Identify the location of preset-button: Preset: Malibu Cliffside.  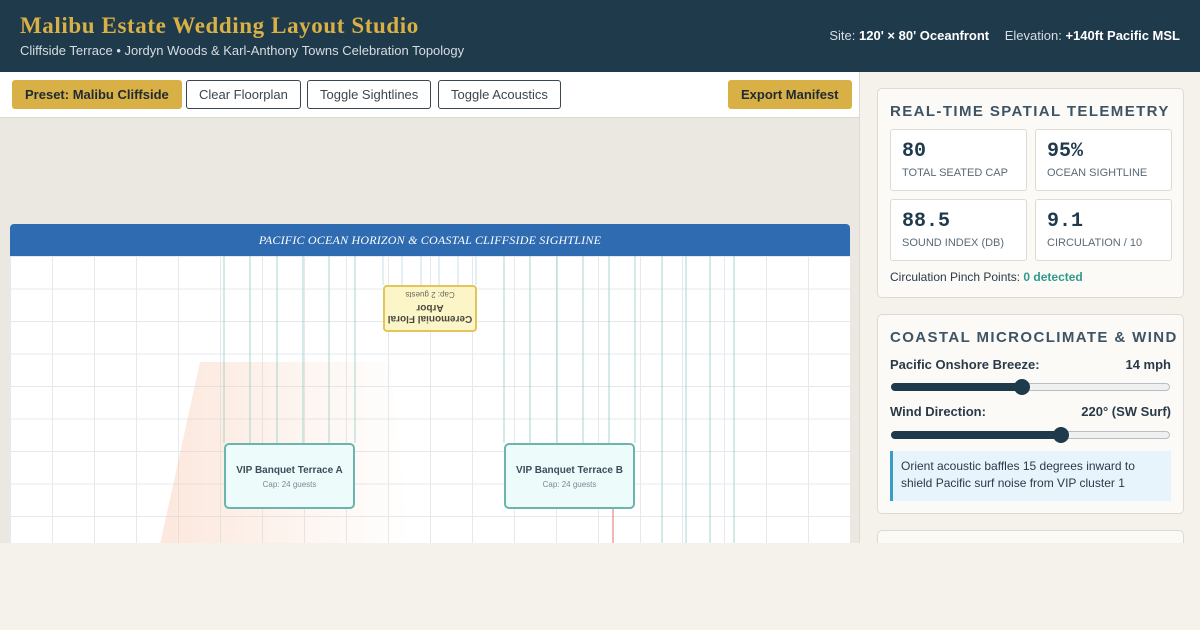
(97, 94).